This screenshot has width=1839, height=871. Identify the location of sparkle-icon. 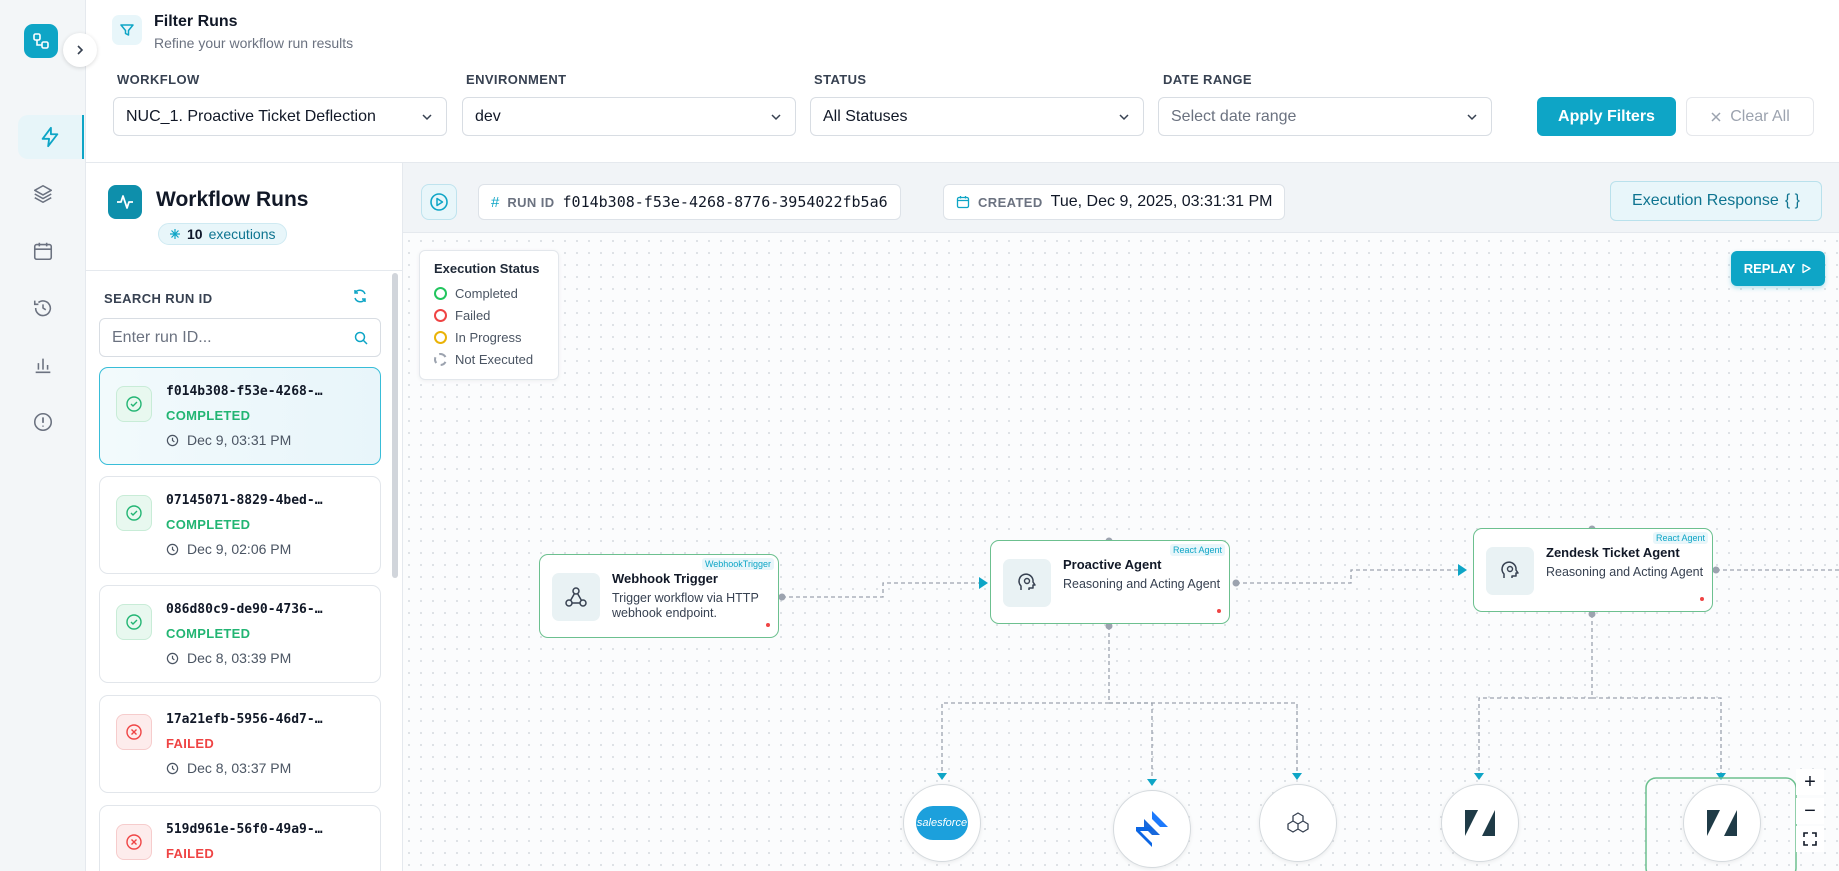
(175, 234).